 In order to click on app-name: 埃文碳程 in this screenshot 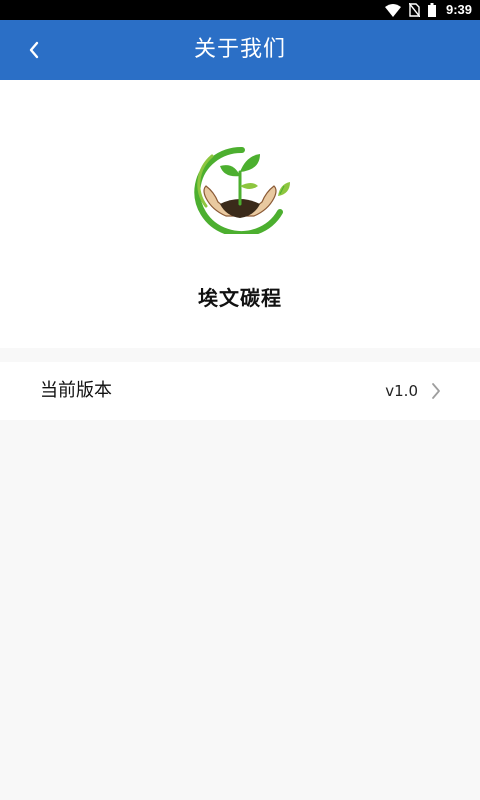, I will do `click(240, 298)`.